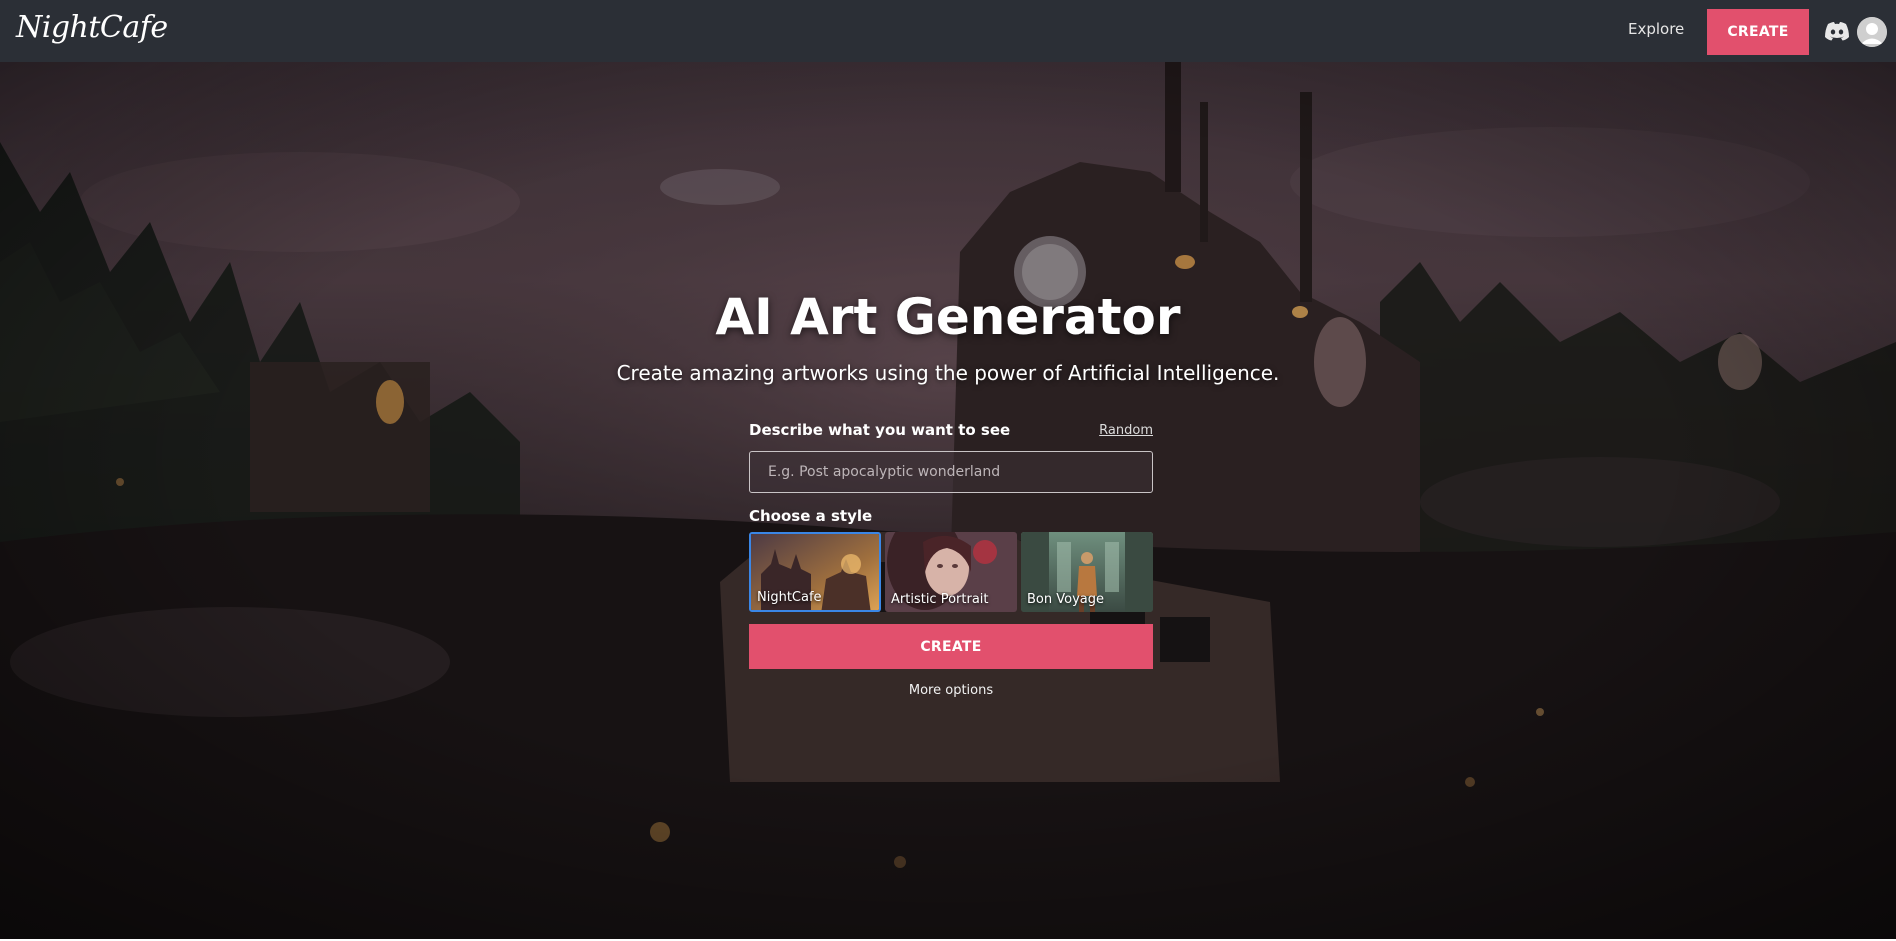 This screenshot has width=1896, height=941. I want to click on describe-label: Describe what you want to see, so click(880, 430).